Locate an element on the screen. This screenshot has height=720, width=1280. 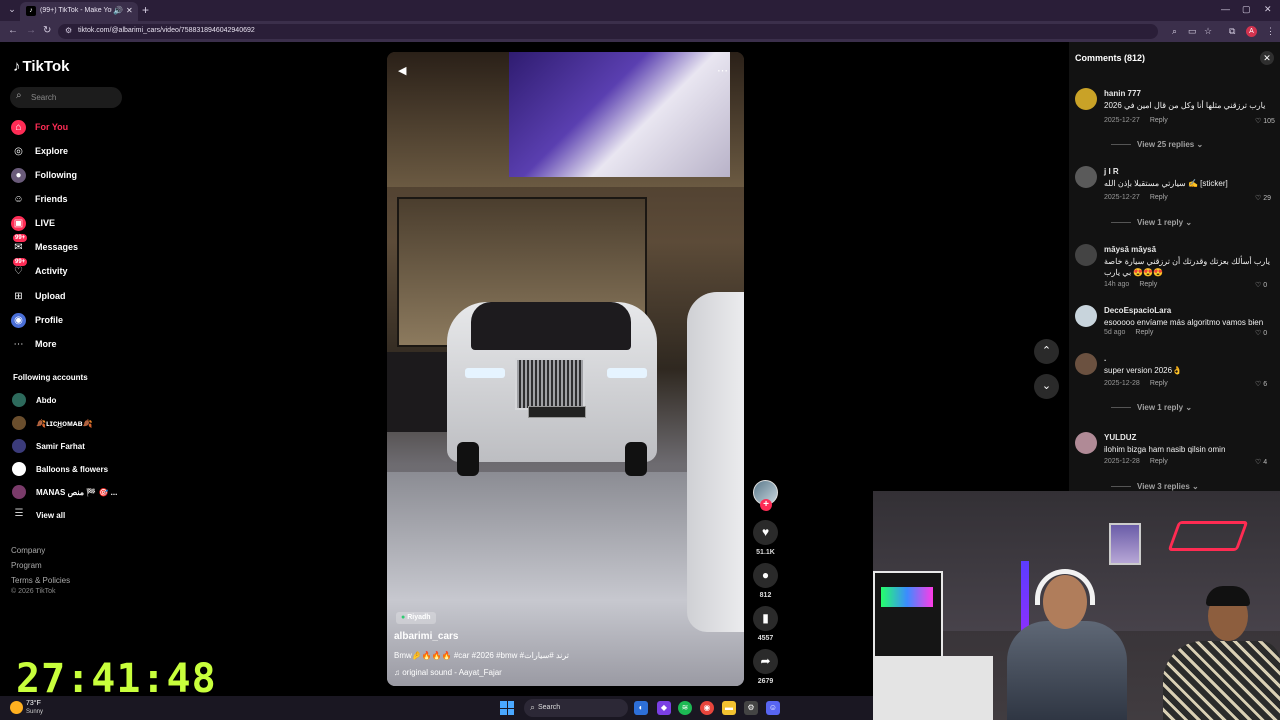
bookmark-star-icon: ☆ is located at coordinates (1208, 31).